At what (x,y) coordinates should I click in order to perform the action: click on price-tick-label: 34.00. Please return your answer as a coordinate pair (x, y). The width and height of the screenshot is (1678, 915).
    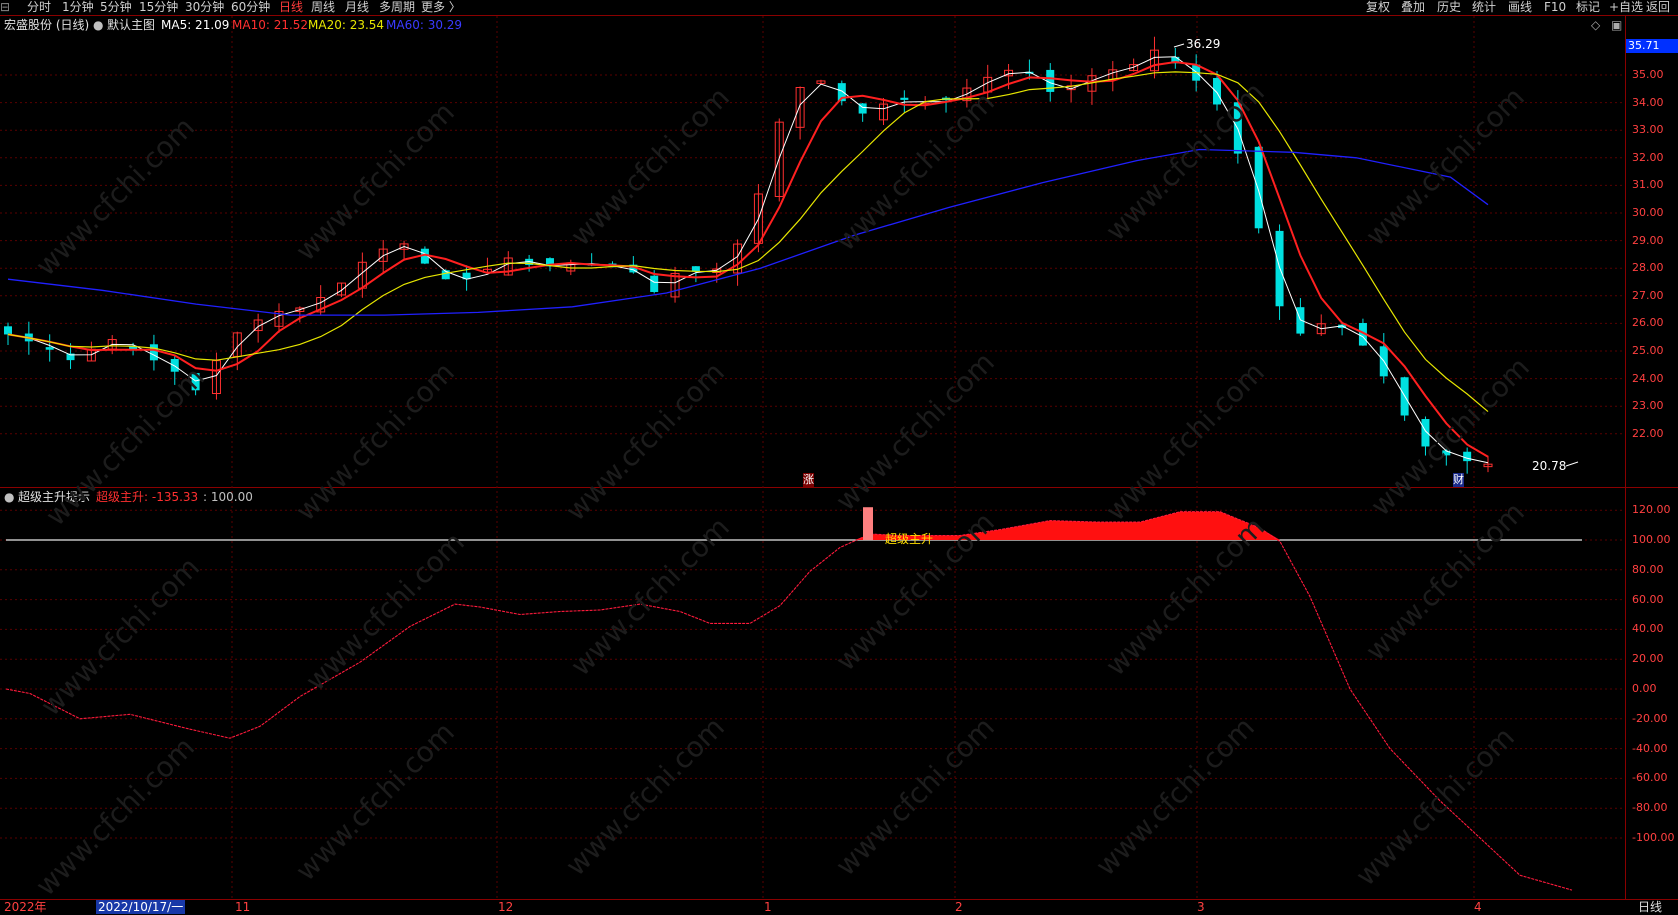
    Looking at the image, I should click on (1648, 102).